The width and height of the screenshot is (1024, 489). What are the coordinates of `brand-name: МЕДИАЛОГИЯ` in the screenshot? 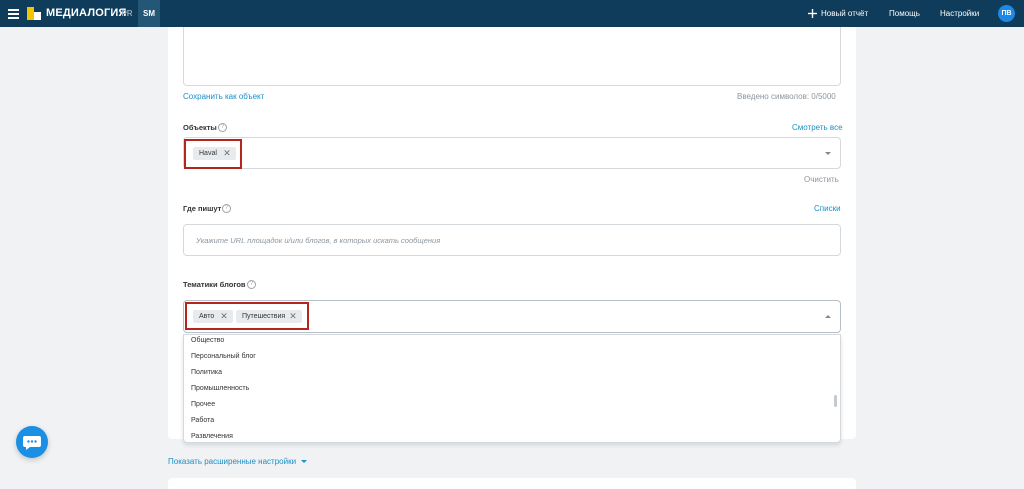 It's located at (86, 13).